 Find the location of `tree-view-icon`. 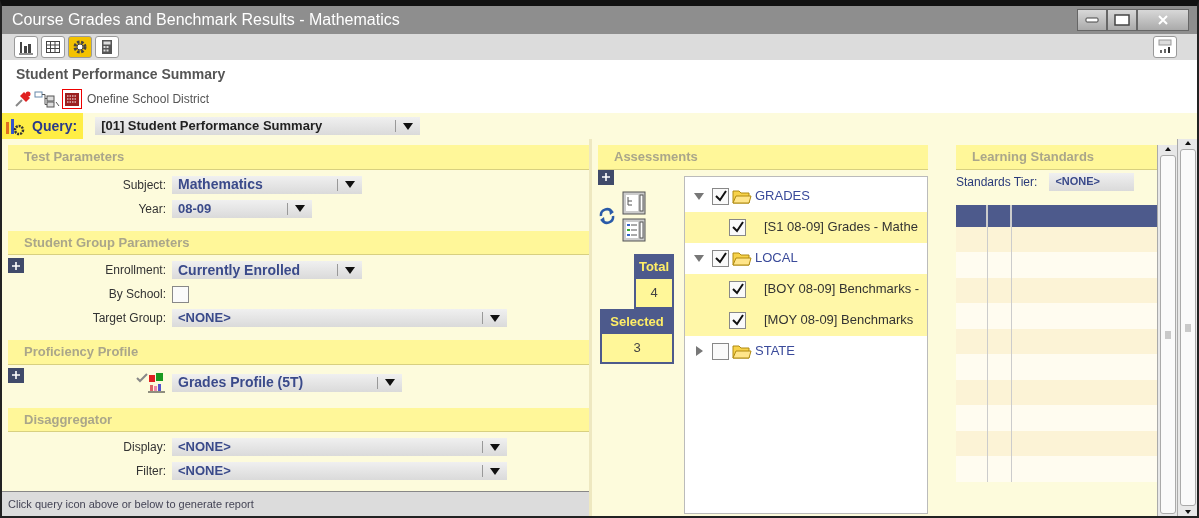

tree-view-icon is located at coordinates (634, 202).